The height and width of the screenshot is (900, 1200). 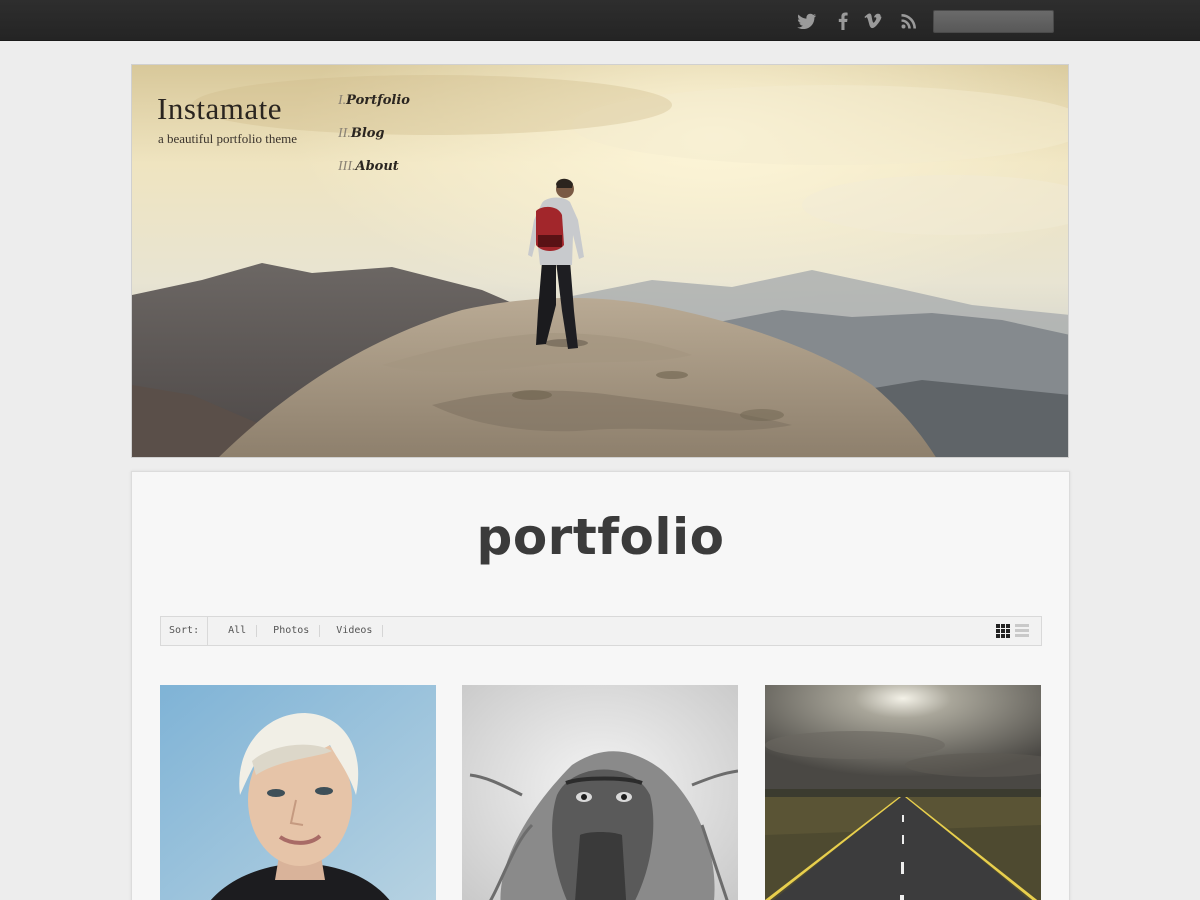 What do you see at coordinates (378, 100) in the screenshot?
I see `nav-label: Portfolio` at bounding box center [378, 100].